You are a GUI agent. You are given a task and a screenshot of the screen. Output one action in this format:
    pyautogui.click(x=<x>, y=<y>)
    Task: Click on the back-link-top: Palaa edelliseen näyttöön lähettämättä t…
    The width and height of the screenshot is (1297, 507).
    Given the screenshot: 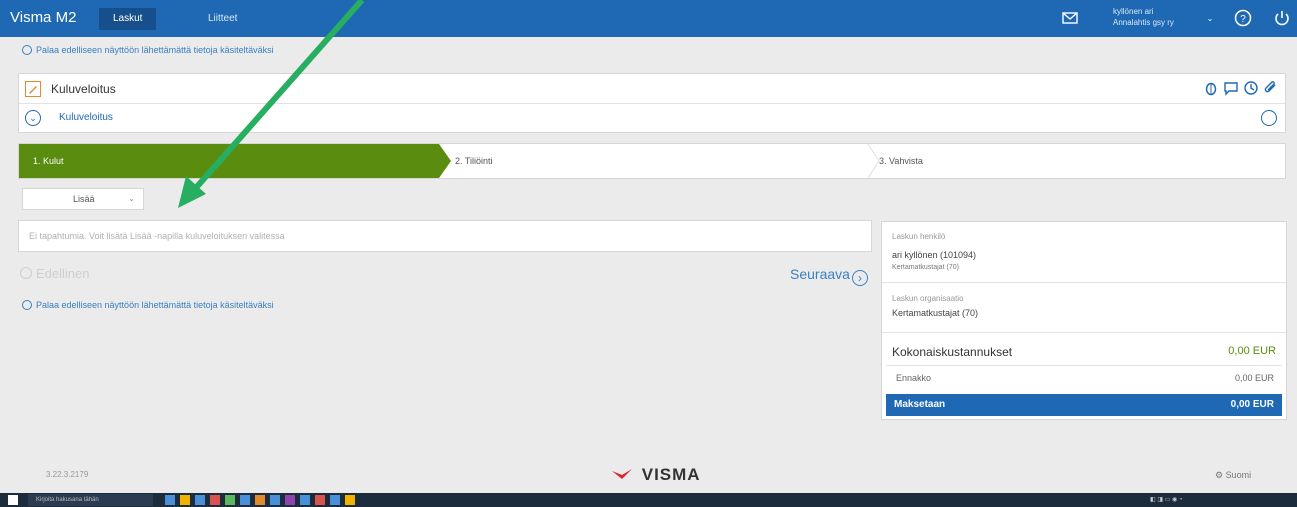 What is the action you would take?
    pyautogui.click(x=148, y=50)
    